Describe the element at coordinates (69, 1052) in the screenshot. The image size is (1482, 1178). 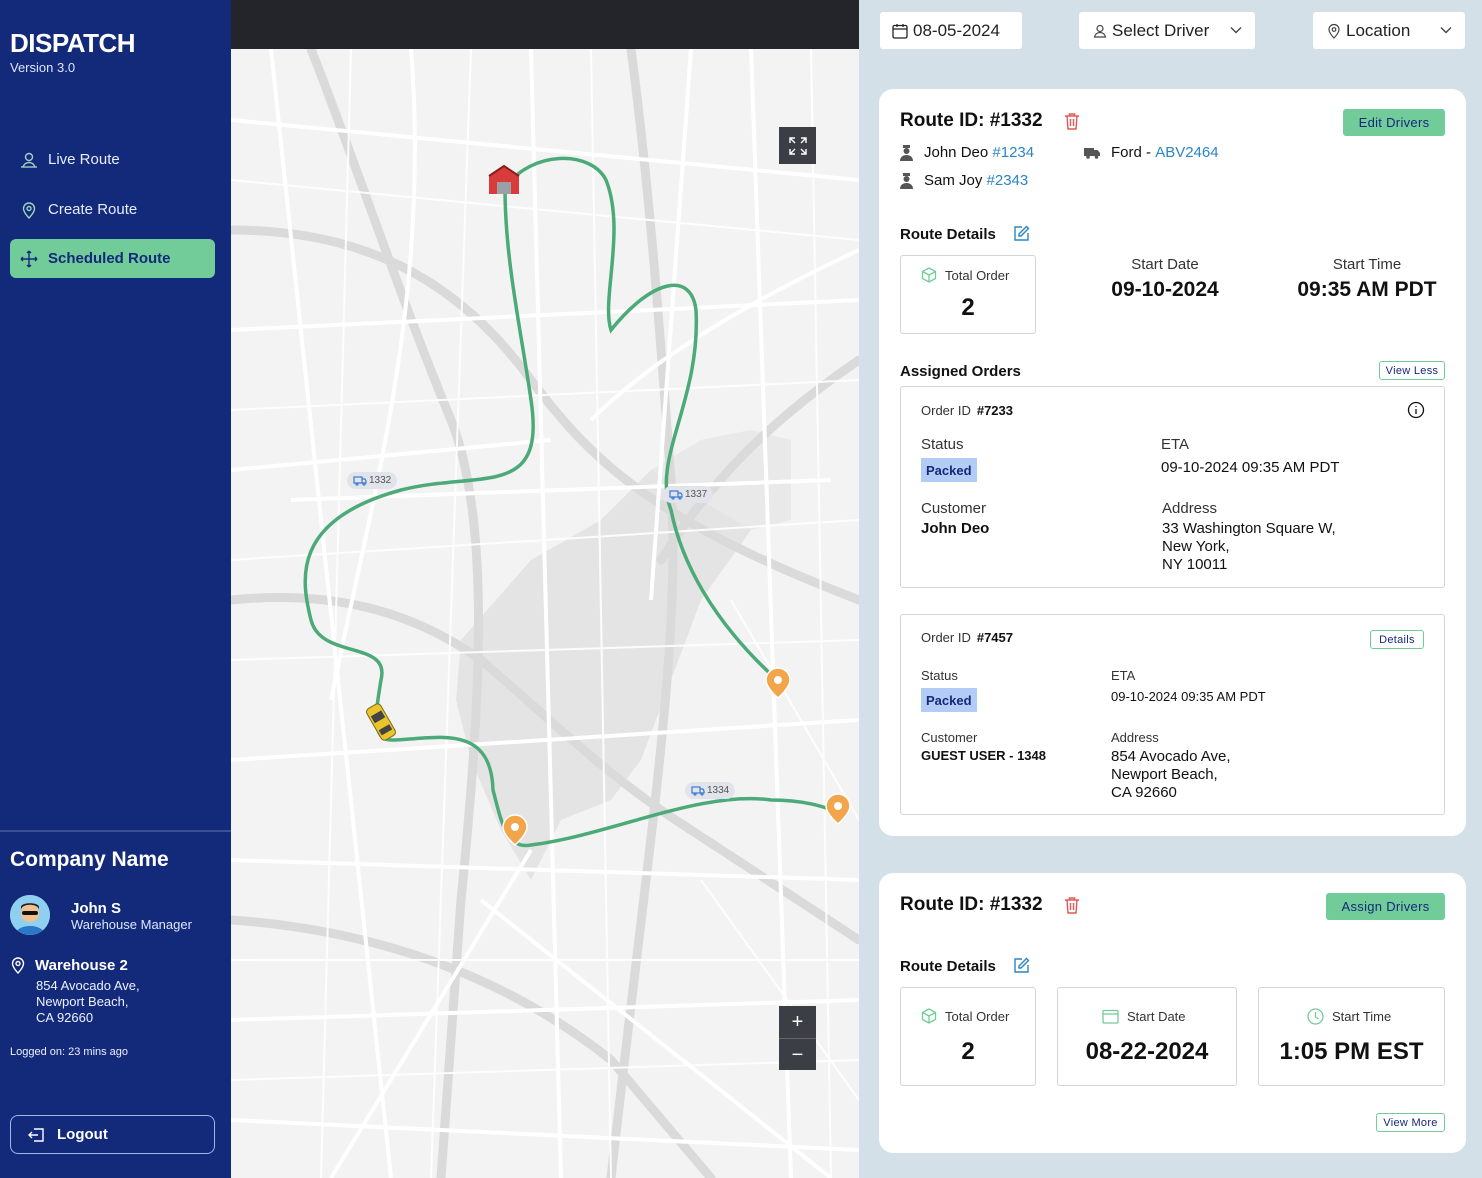
I see `logged-on-status: Logged on: 23 mins ago` at that location.